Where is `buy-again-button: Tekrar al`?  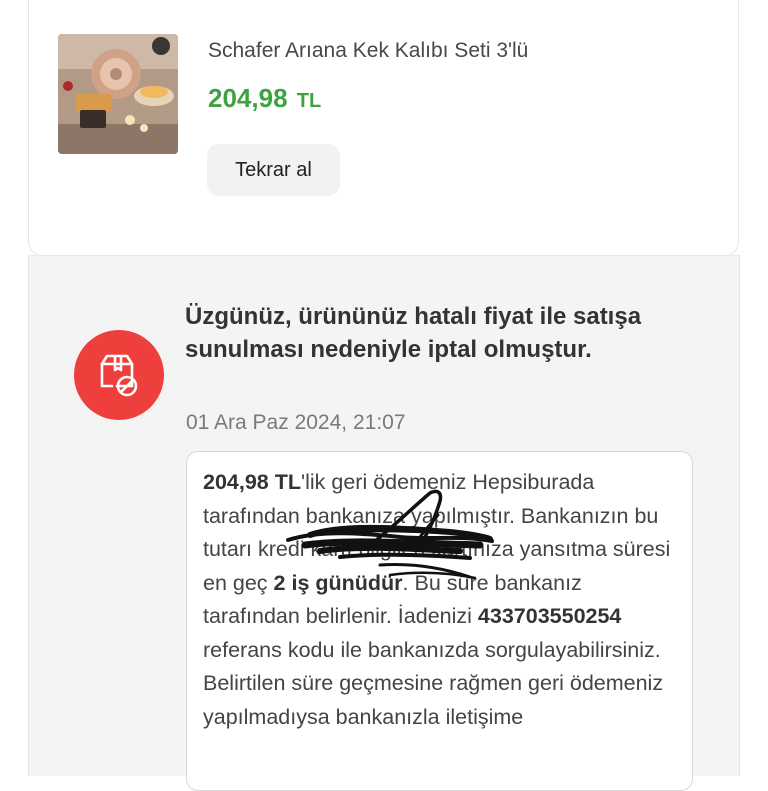 buy-again-button: Tekrar al is located at coordinates (273, 170).